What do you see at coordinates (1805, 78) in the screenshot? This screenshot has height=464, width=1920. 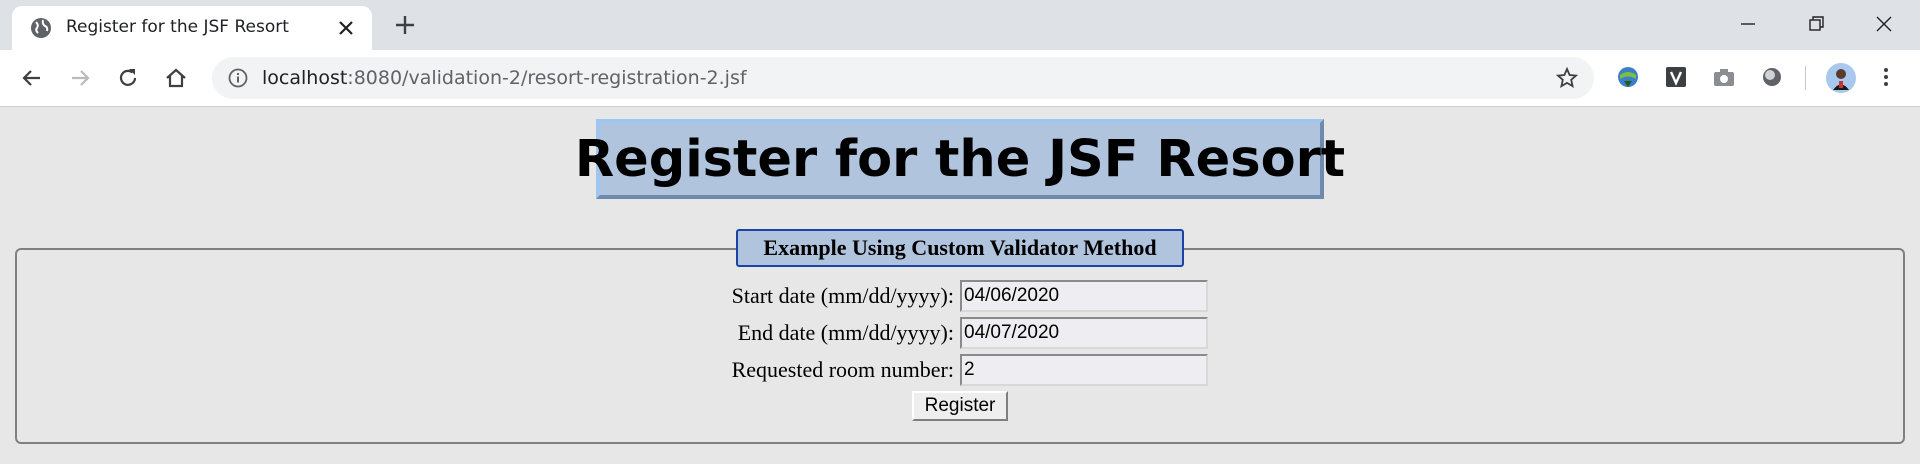 I see `toolbar-separator` at bounding box center [1805, 78].